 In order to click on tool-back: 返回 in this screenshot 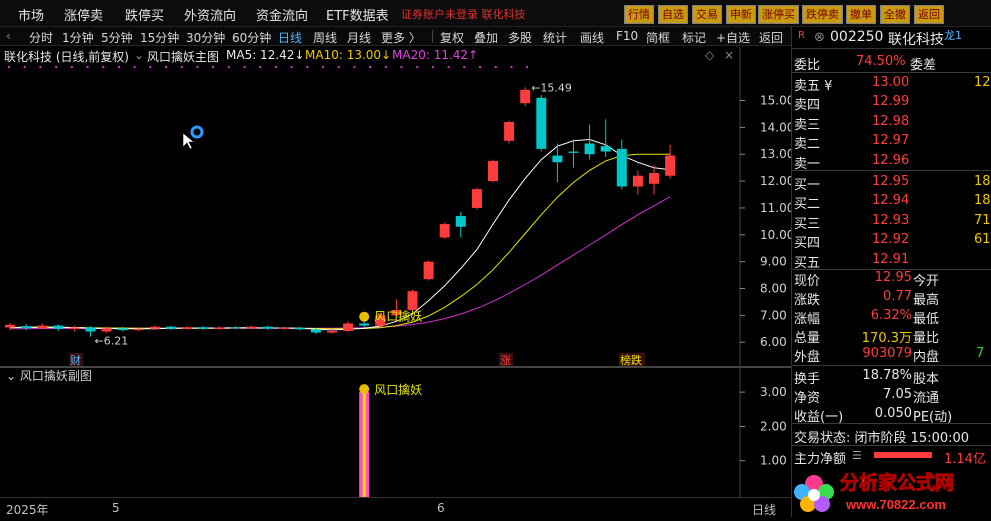, I will do `click(771, 37)`.